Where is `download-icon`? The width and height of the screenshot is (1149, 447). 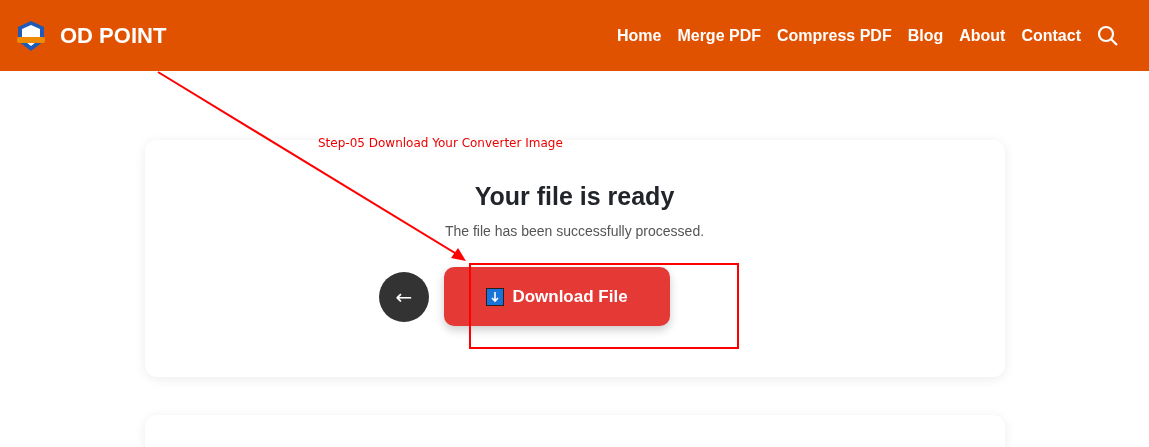
download-icon is located at coordinates (495, 296).